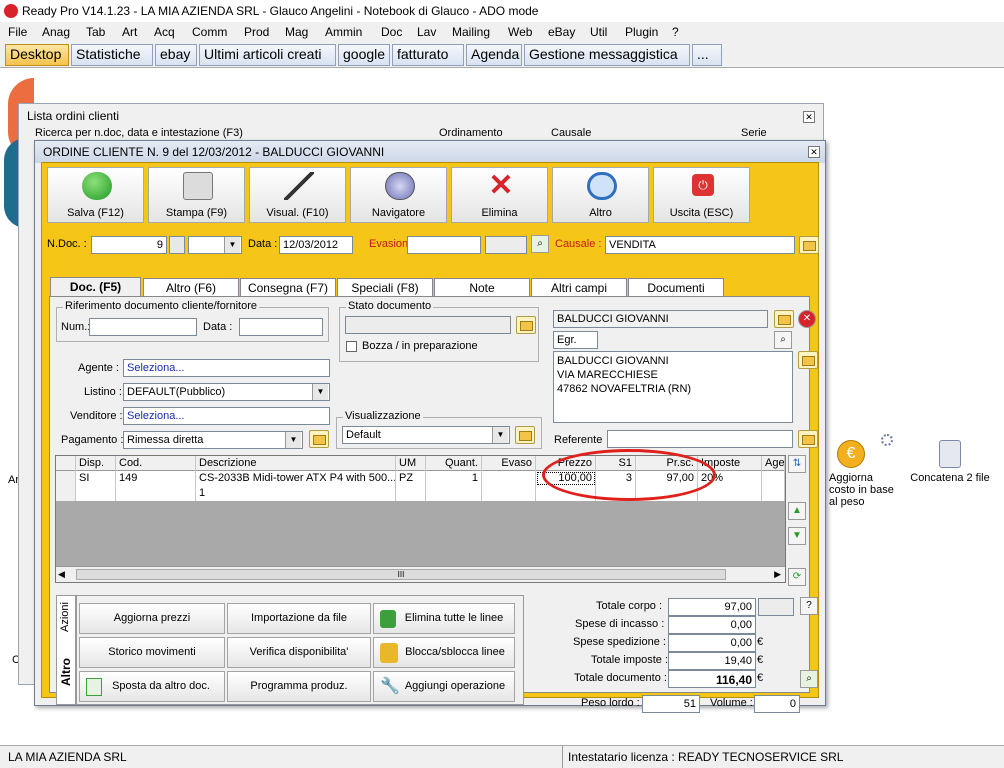 The width and height of the screenshot is (1004, 768). What do you see at coordinates (575, 340) in the screenshot?
I see `cliente-titolo: Egr.` at bounding box center [575, 340].